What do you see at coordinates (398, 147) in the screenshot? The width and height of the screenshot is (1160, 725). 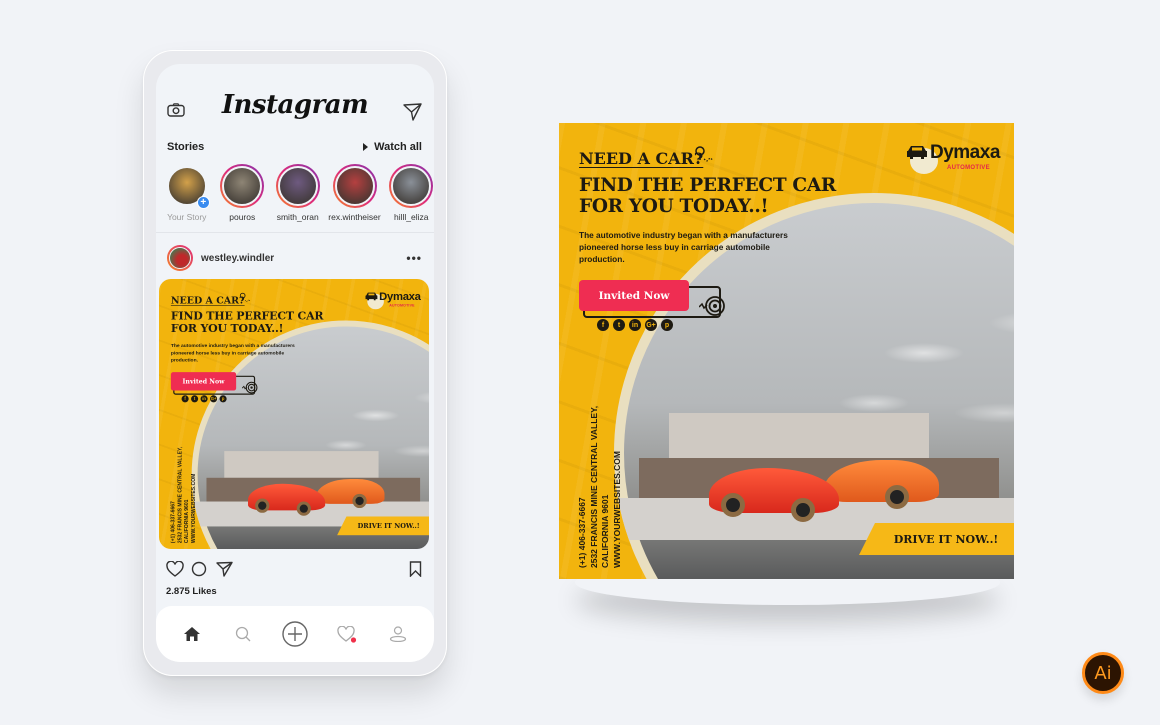 I see `watch-all-label: Watch all` at bounding box center [398, 147].